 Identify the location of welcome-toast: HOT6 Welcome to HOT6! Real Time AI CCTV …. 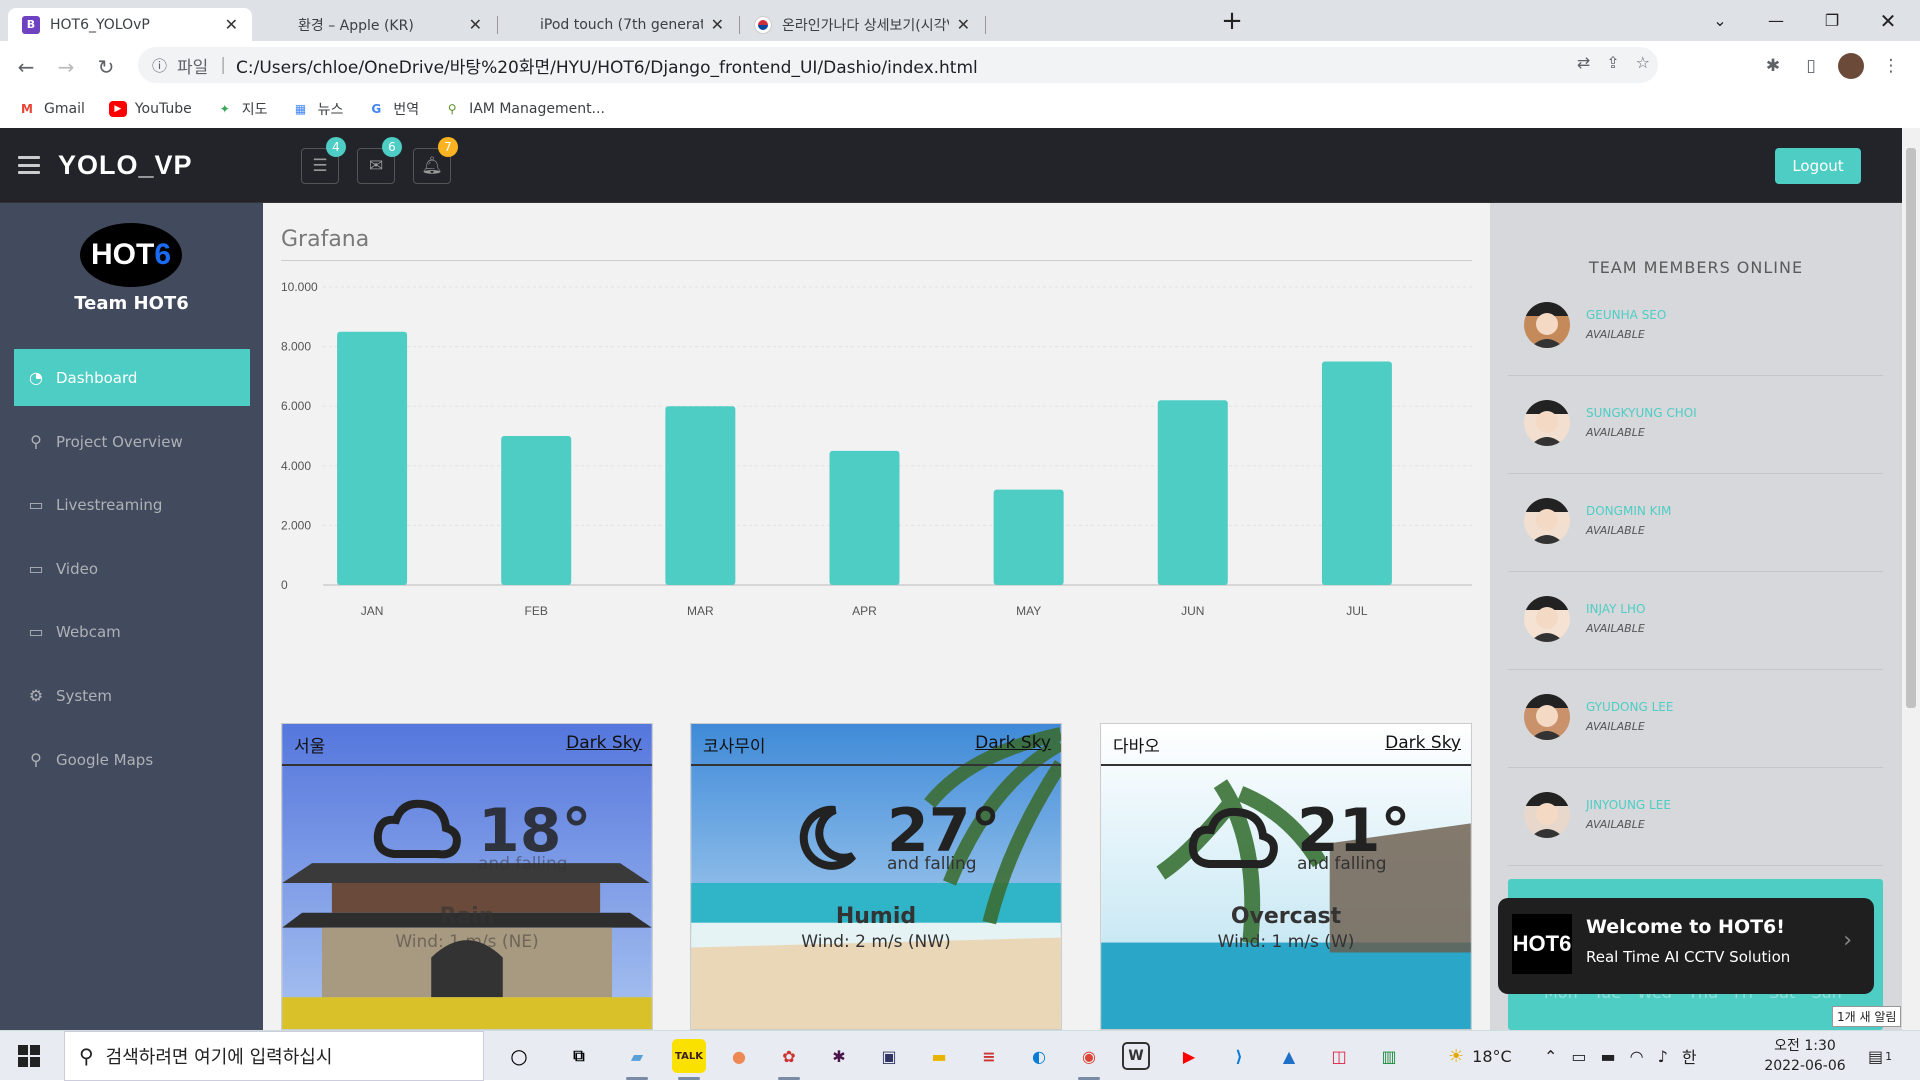
(1686, 946).